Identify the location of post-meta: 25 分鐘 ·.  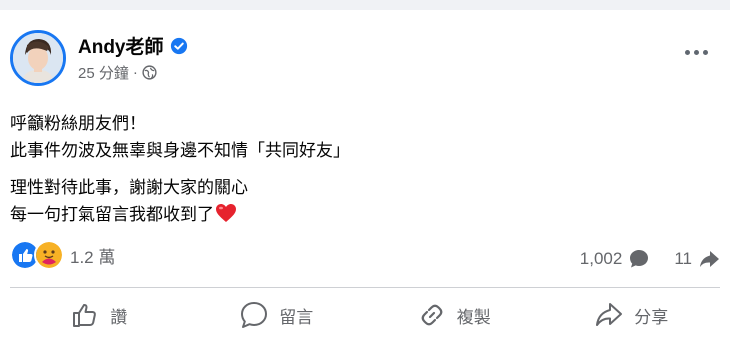
(117, 72).